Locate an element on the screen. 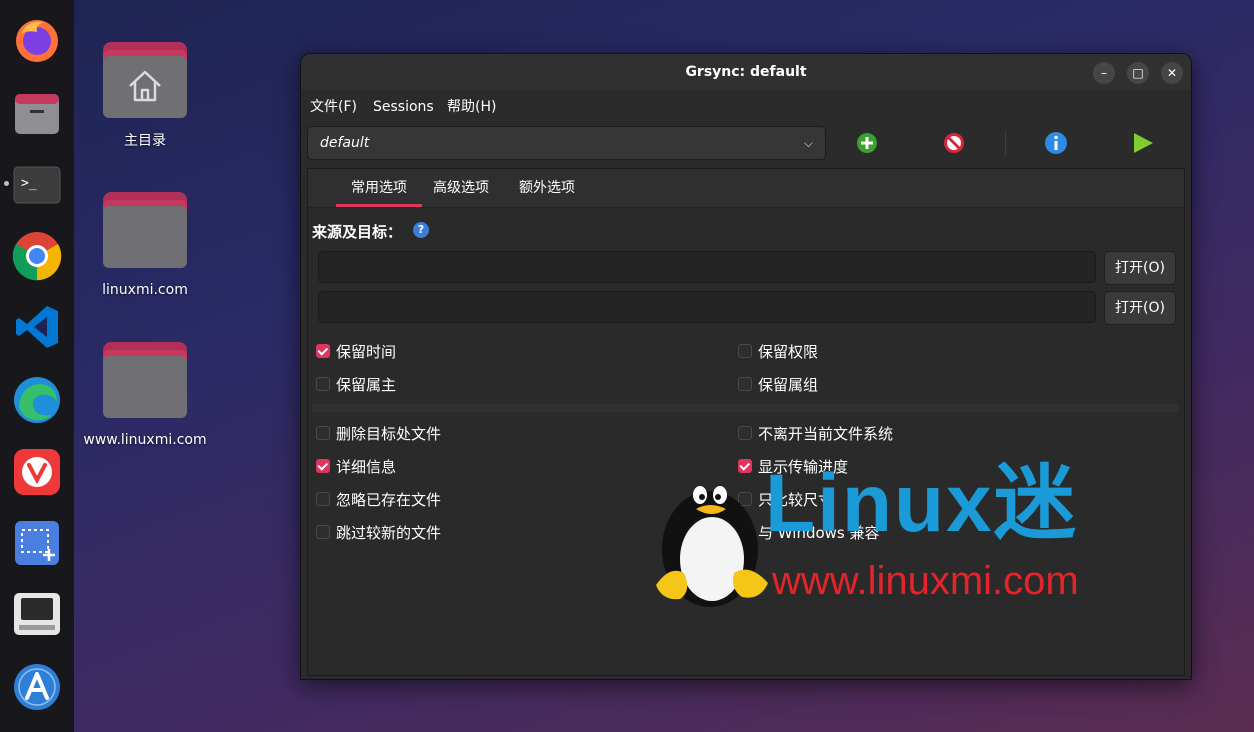  titlebar: Grsync: default – □ ✕ is located at coordinates (746, 72).